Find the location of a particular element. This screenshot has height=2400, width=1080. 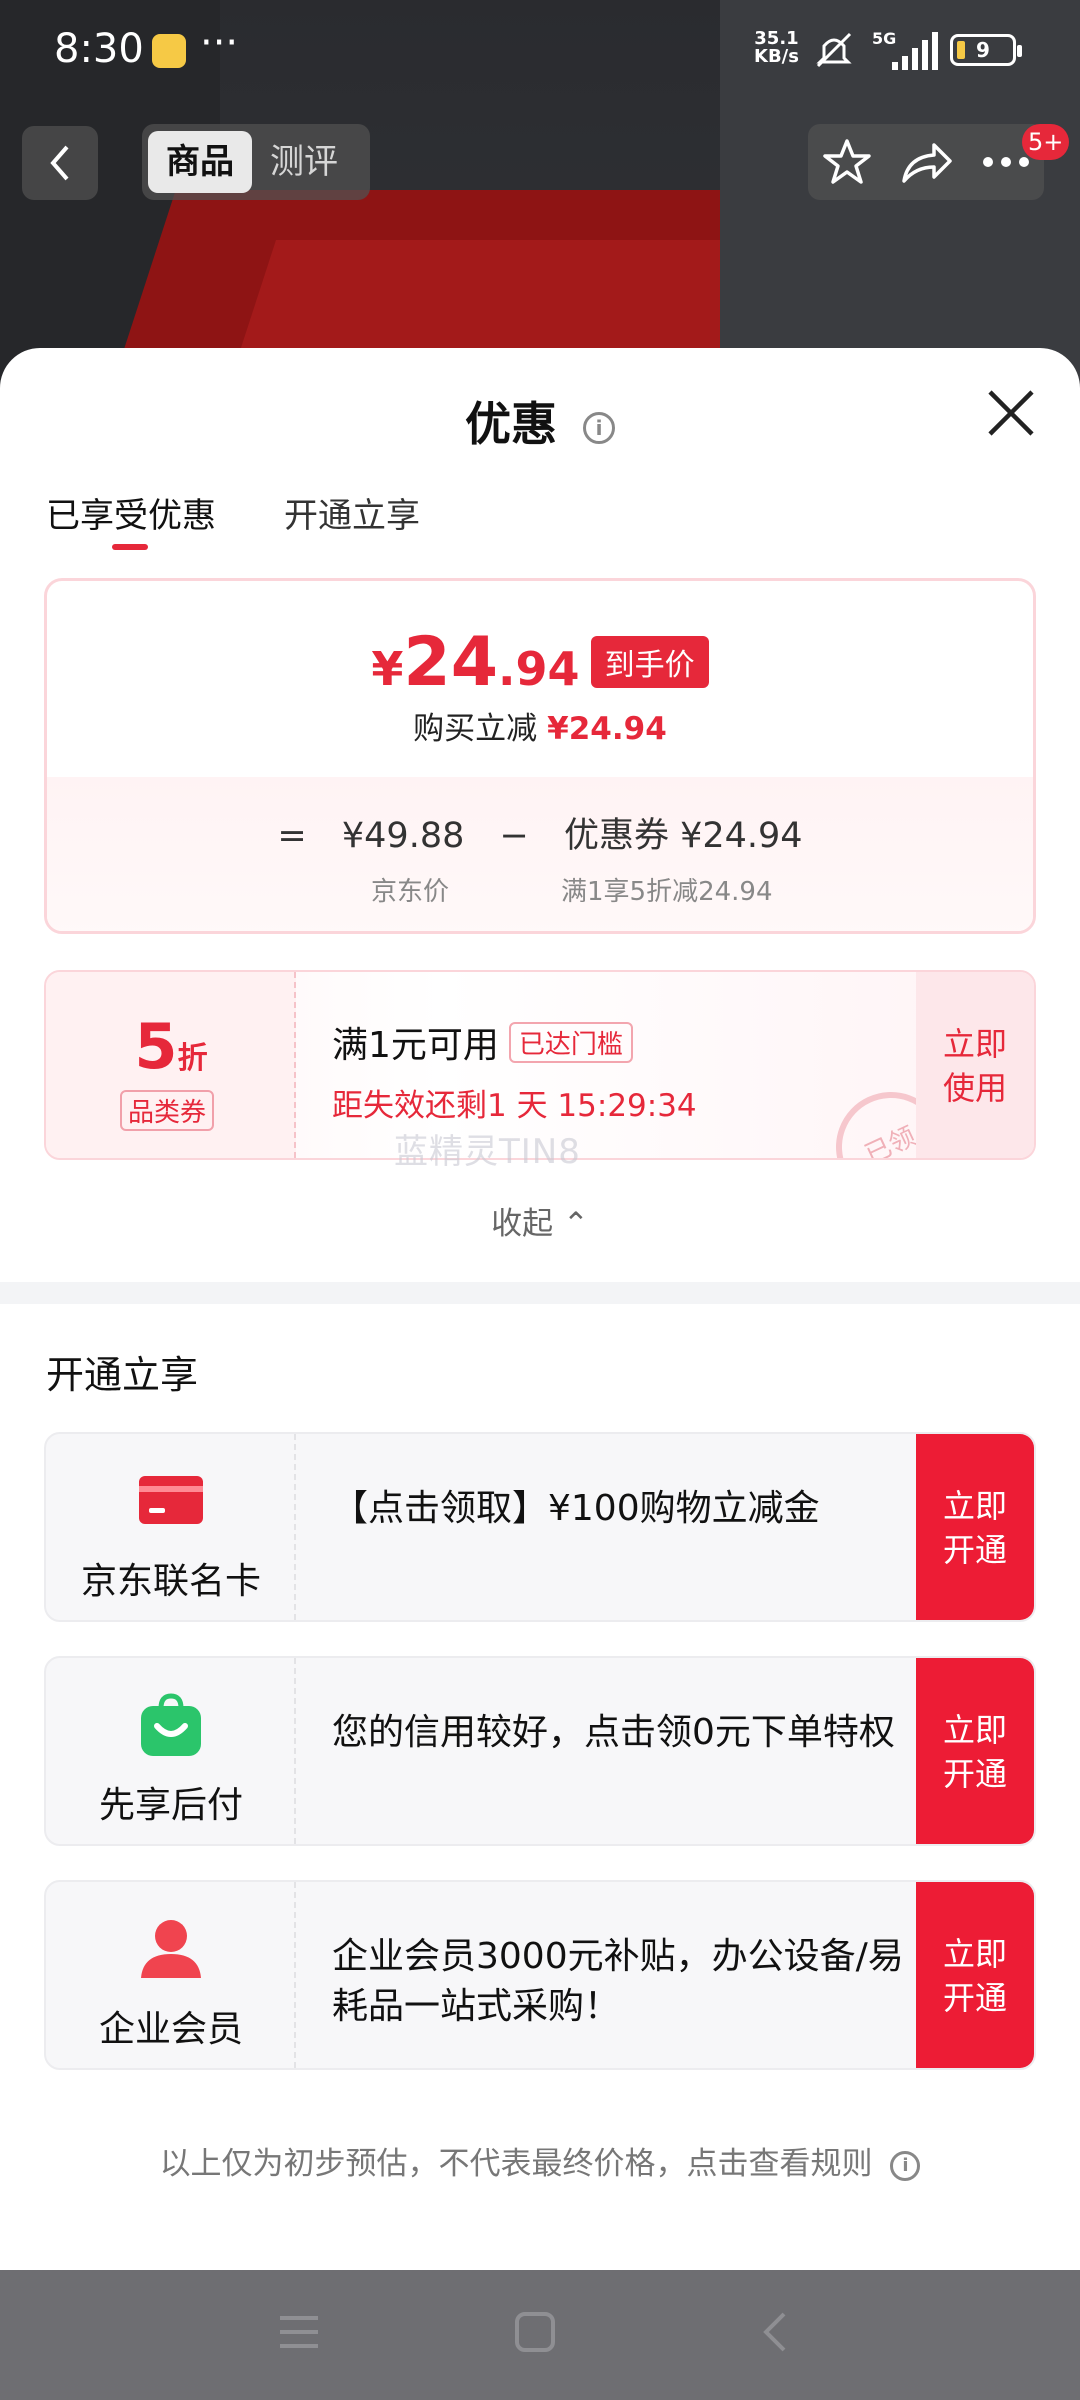

product-tabs: 商品 测评 is located at coordinates (256, 162).